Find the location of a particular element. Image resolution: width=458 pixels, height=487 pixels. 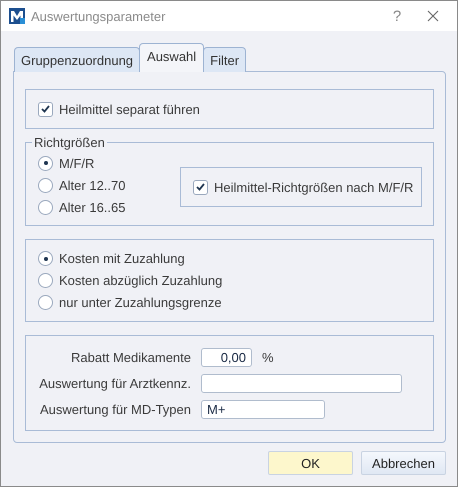

checkbox-label: Heilmittel-Richtgrößen nach M/F/R is located at coordinates (314, 187).